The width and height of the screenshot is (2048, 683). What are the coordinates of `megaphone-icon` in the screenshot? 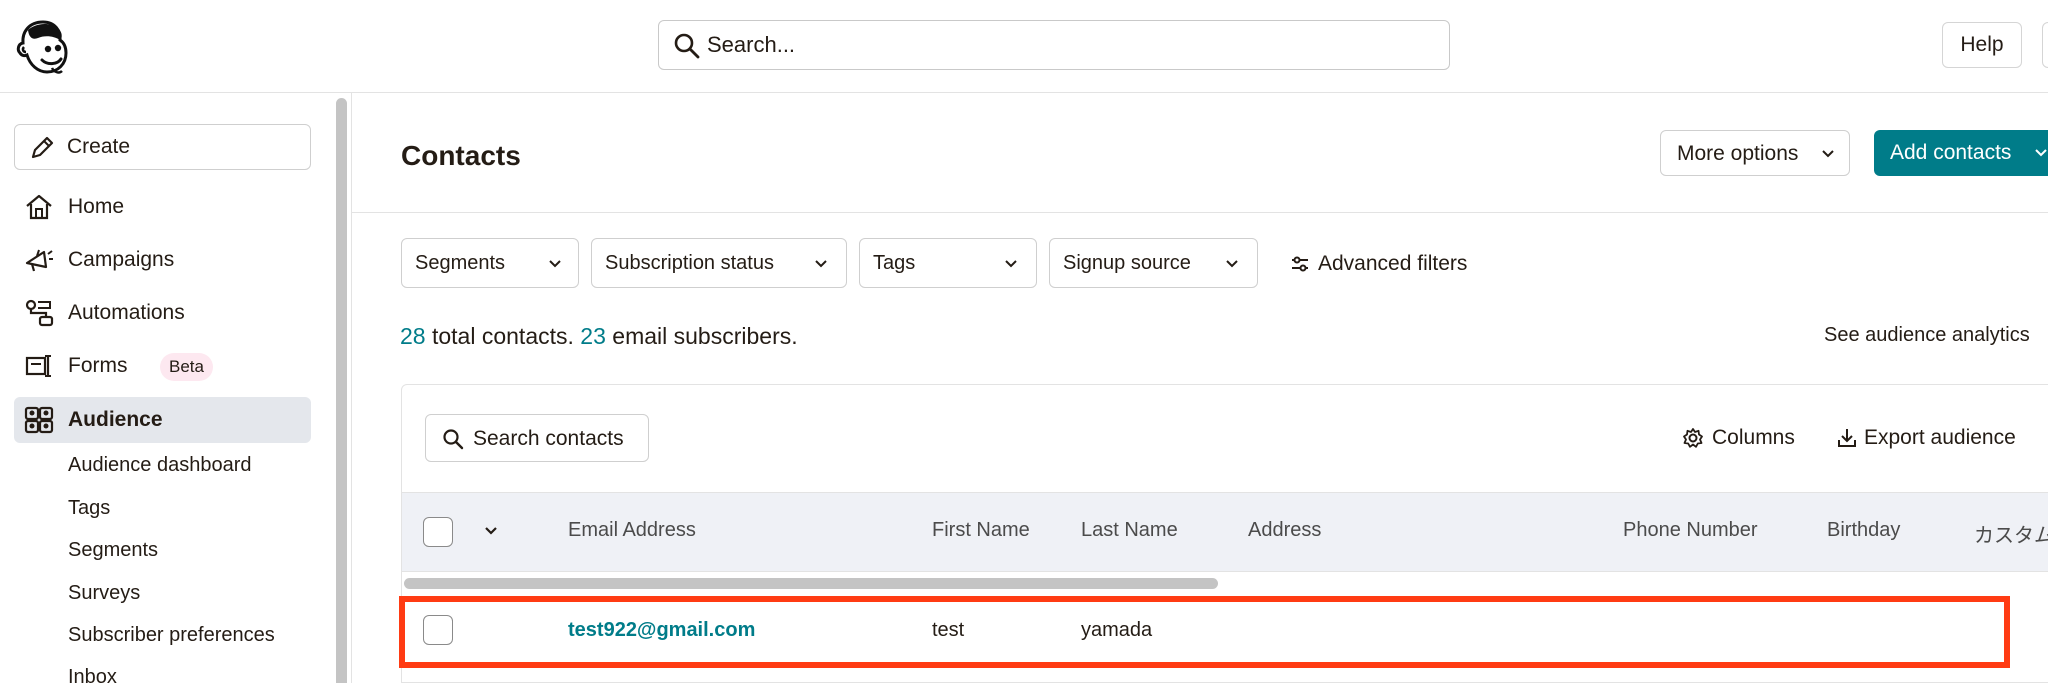 It's located at (39, 260).